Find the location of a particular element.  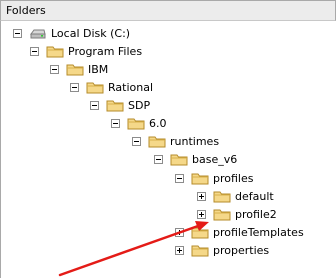

tree-item-profile2: profile2 is located at coordinates (237, 214).